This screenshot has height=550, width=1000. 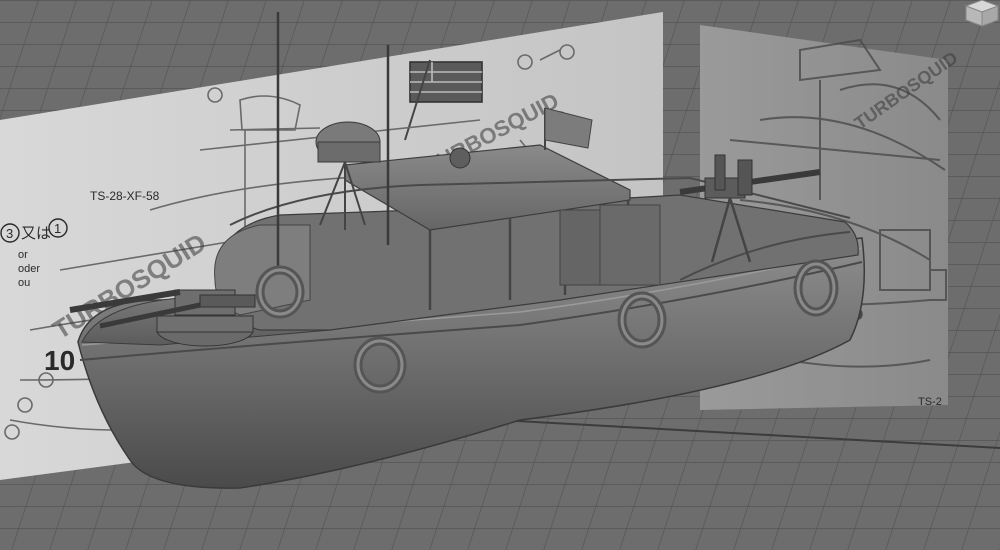 What do you see at coordinates (930, 402) in the screenshot?
I see `side-hull-code: TS-2` at bounding box center [930, 402].